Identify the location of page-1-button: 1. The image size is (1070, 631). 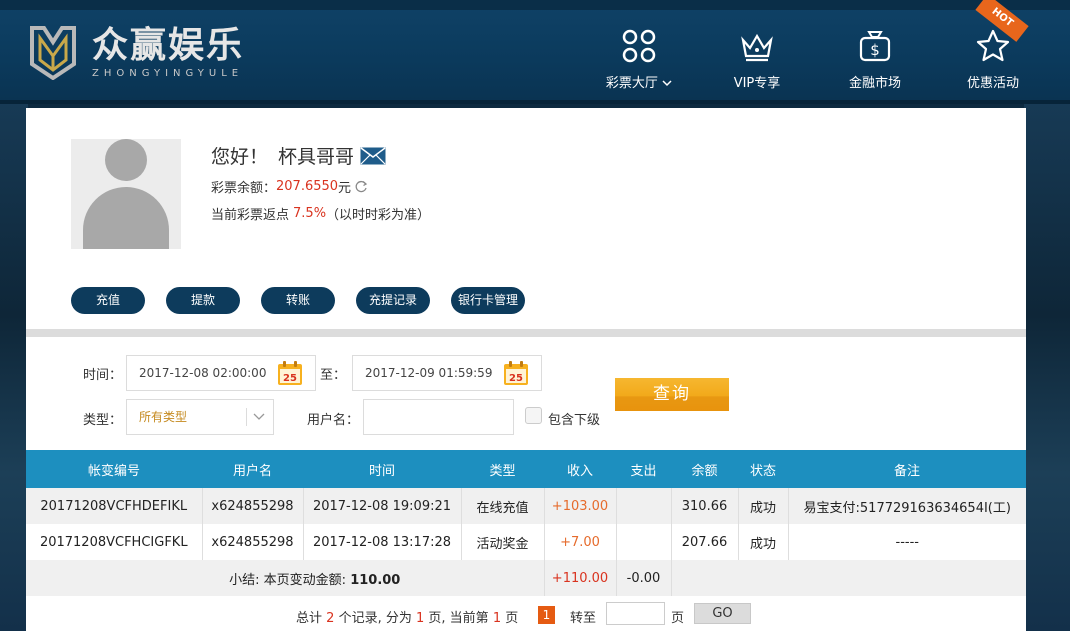
(546, 615).